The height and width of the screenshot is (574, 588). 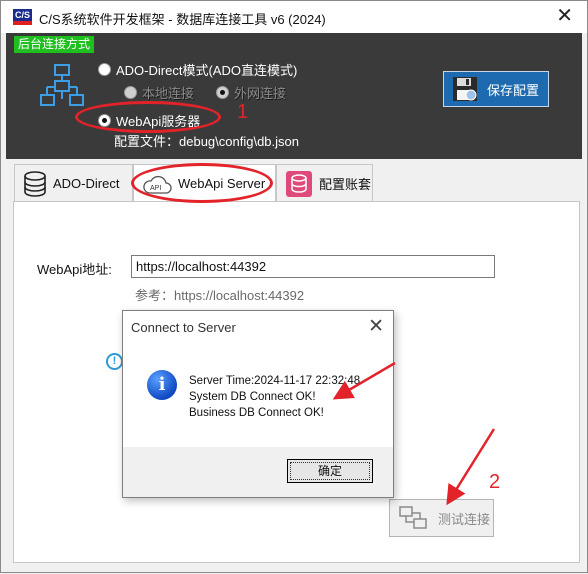 I want to click on annotation-label-2: 2, so click(x=495, y=482).